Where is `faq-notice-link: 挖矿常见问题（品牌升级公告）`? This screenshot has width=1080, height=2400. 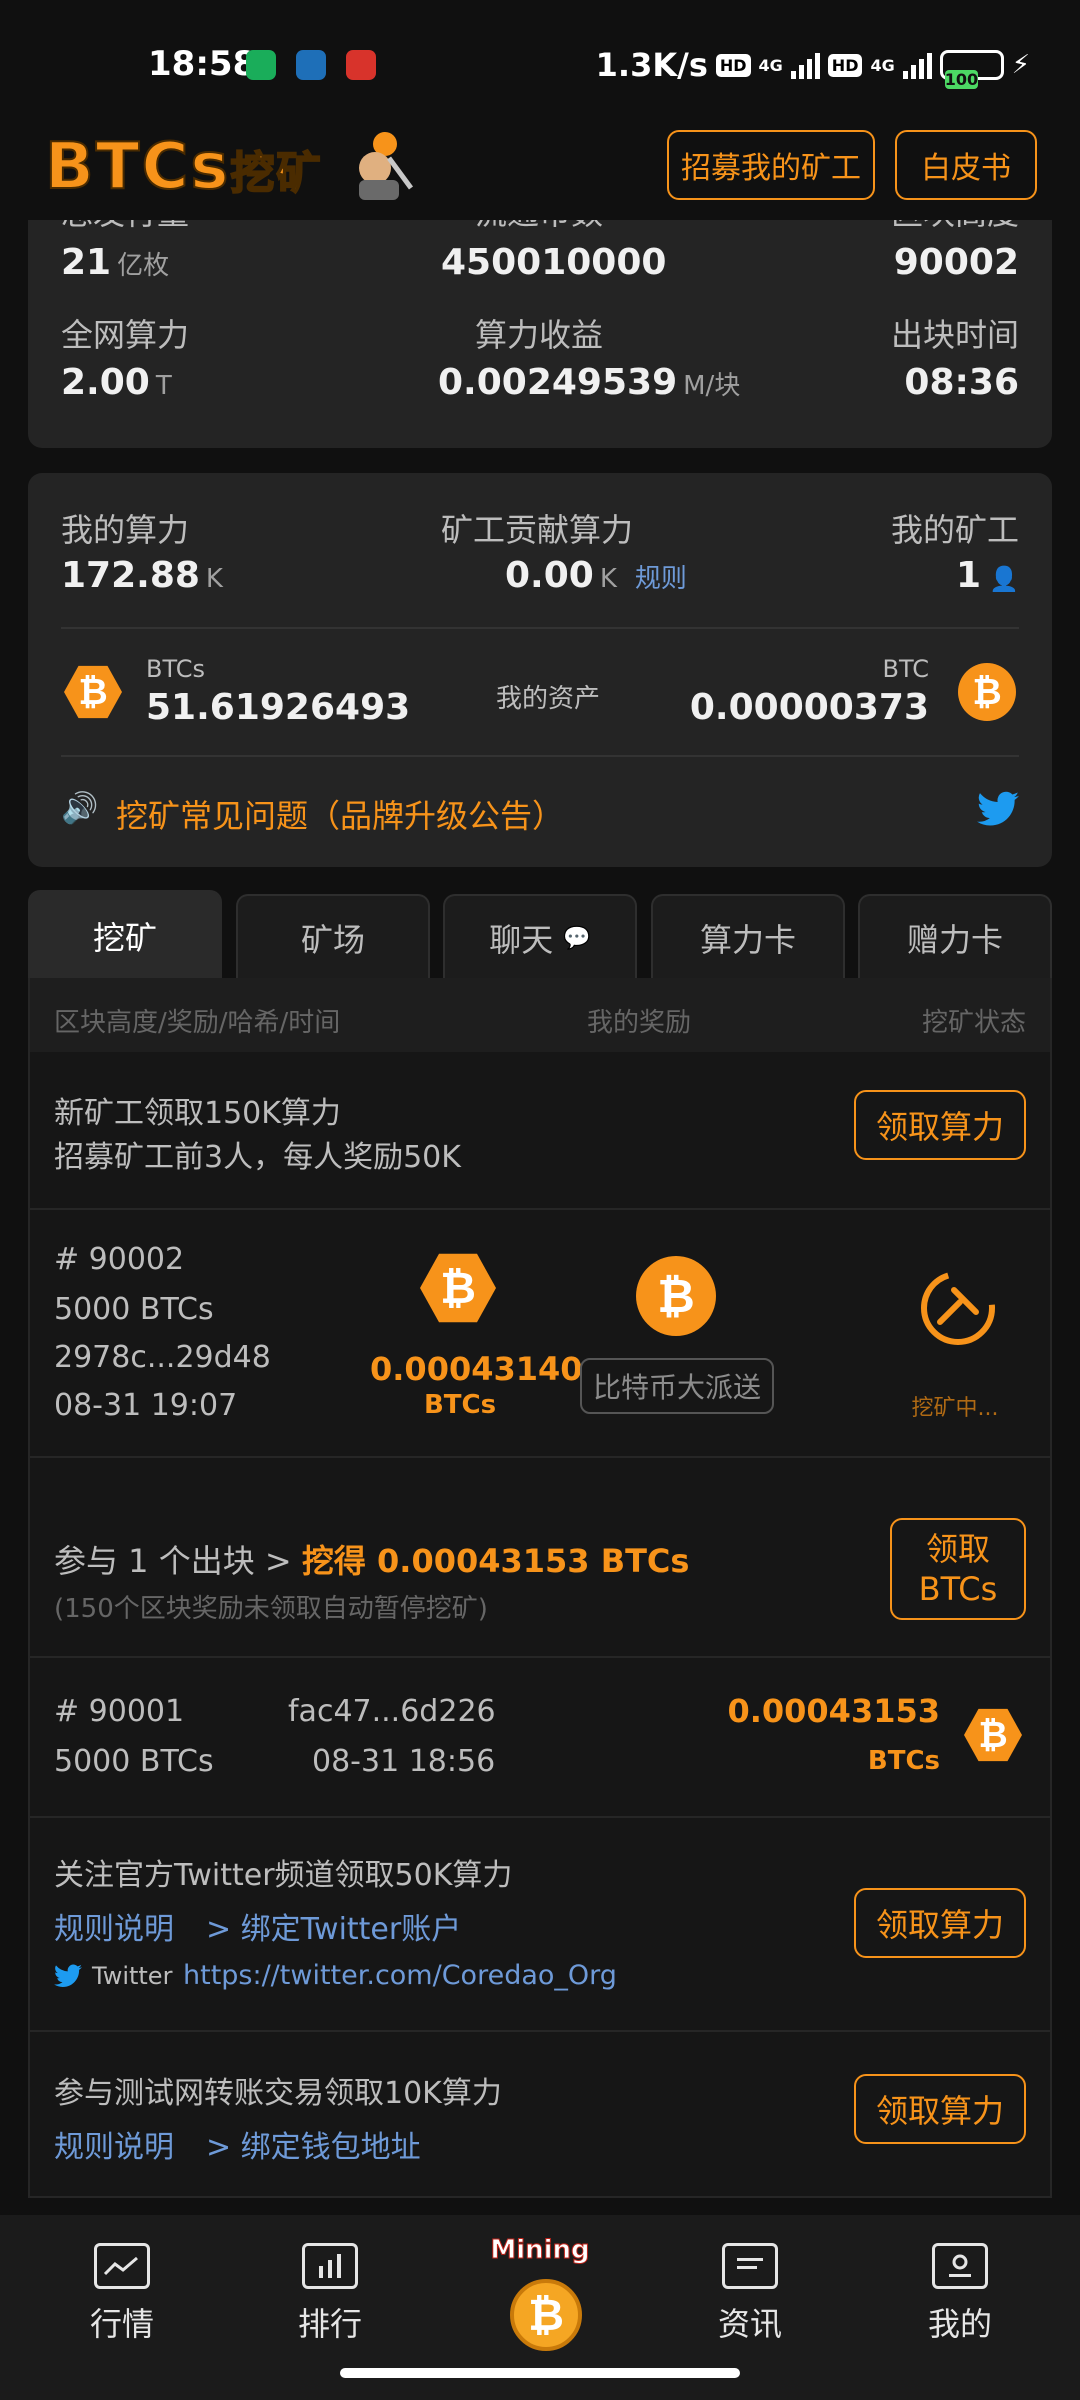 faq-notice-link: 挖矿常见问题（品牌升级公告） is located at coordinates (340, 814).